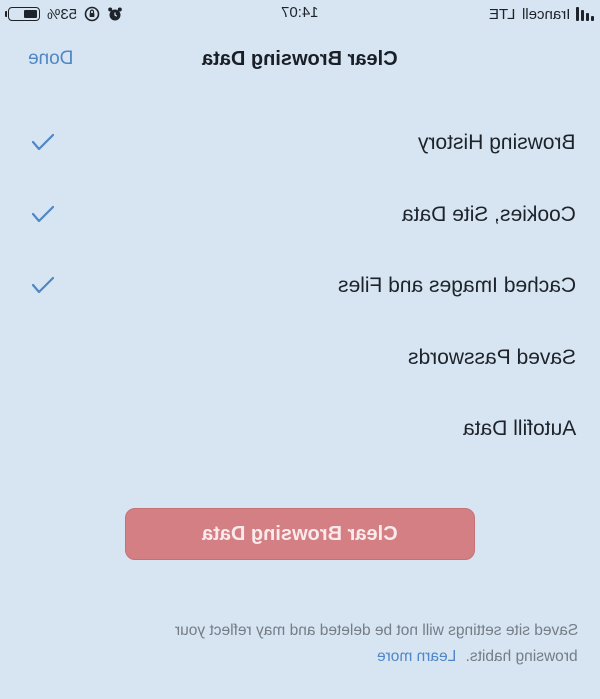 Image resolution: width=600 pixels, height=699 pixels. Describe the element at coordinates (585, 14) in the screenshot. I see `signal-bars-icon` at that location.